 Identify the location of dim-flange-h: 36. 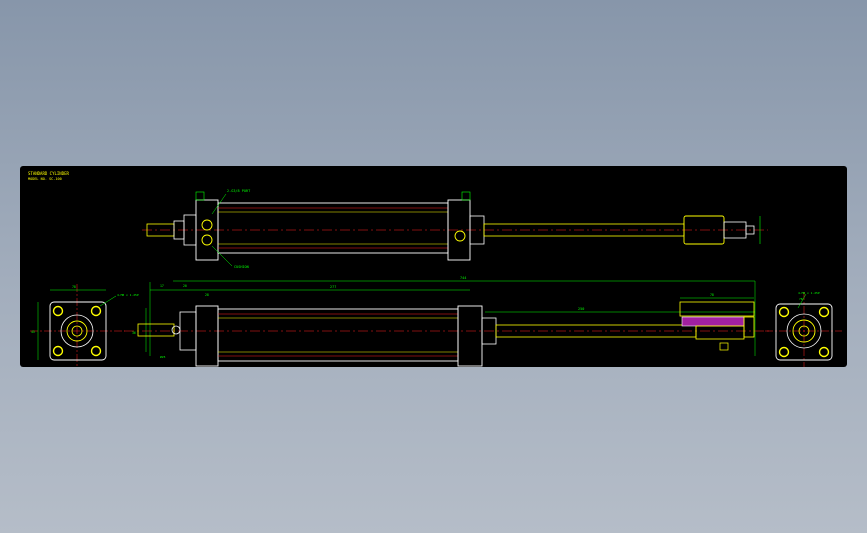
(134, 333).